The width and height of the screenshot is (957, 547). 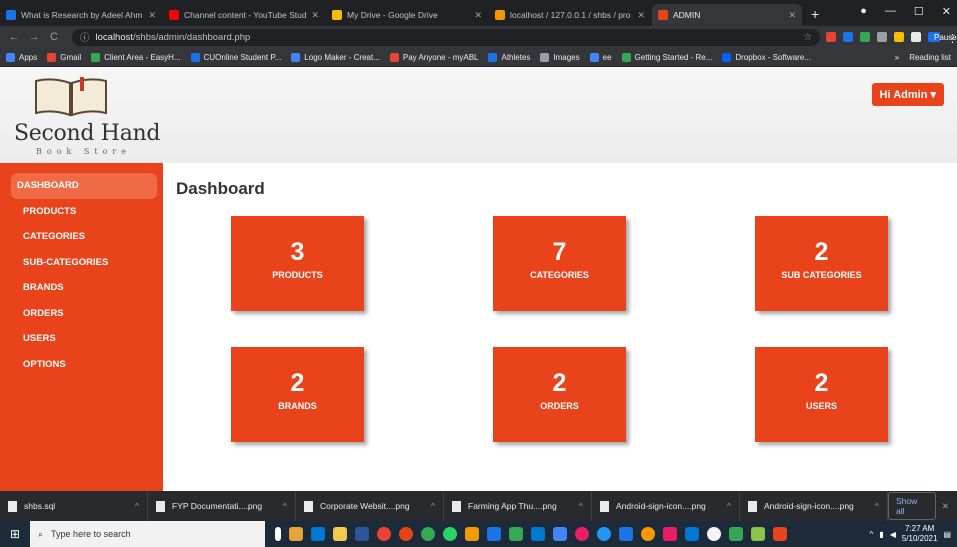 What do you see at coordinates (559, 263) in the screenshot?
I see `stat-card-categories: 7 CATEGORIES` at bounding box center [559, 263].